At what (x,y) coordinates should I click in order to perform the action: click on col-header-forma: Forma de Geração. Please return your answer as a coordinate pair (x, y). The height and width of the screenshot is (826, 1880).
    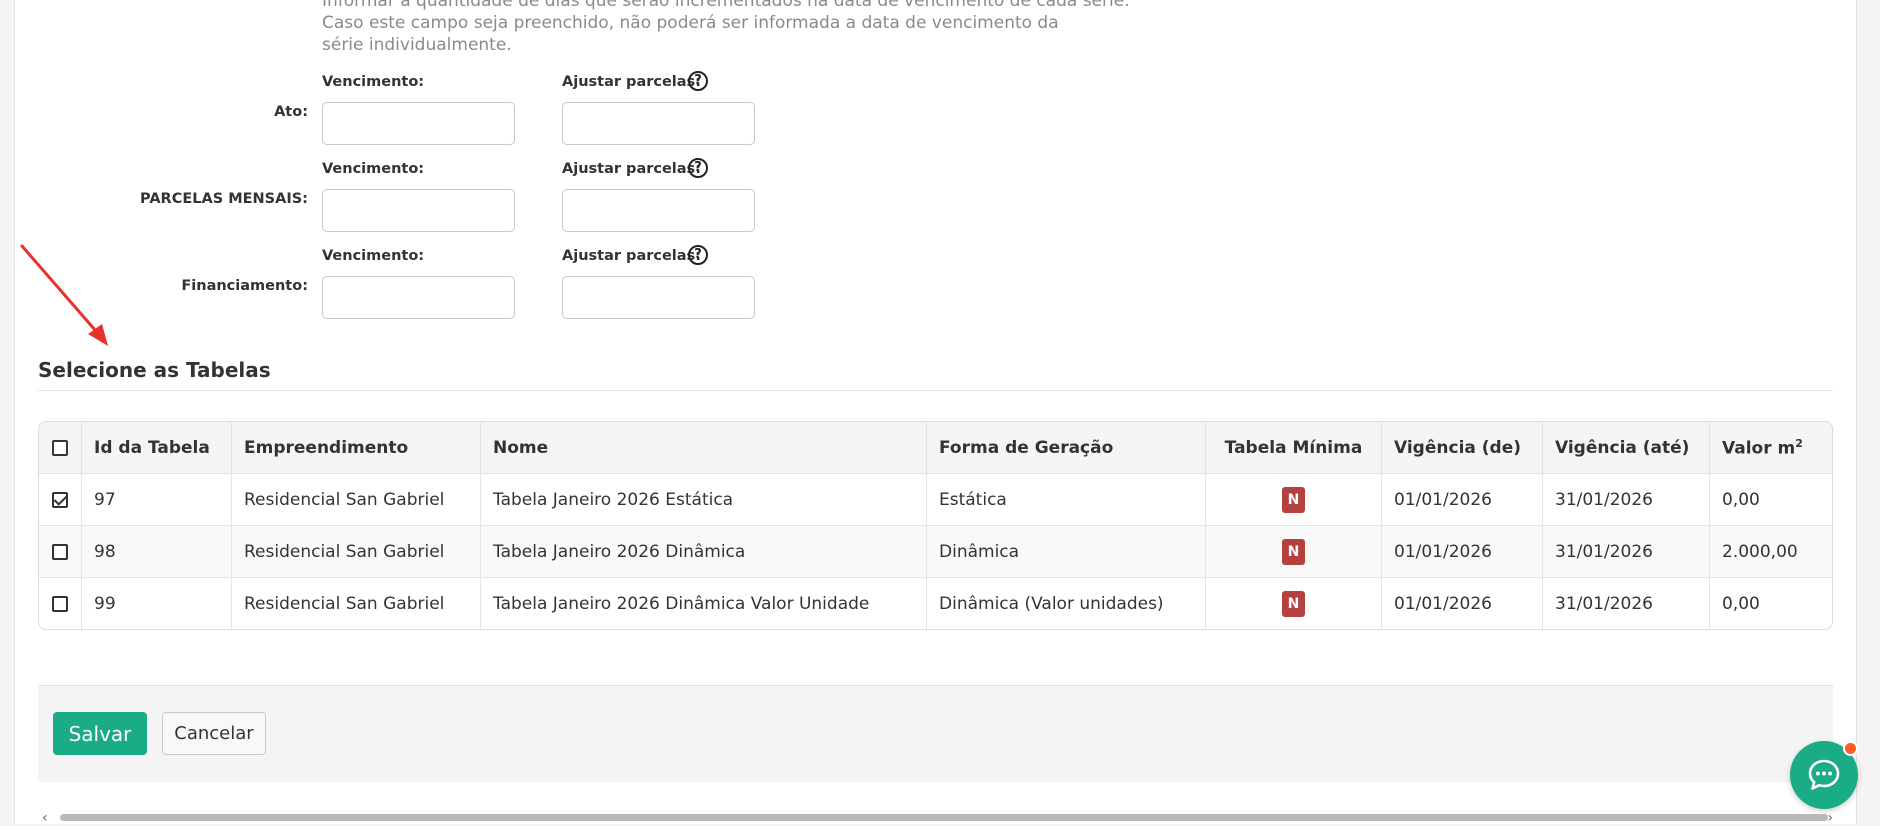
    Looking at the image, I should click on (1066, 448).